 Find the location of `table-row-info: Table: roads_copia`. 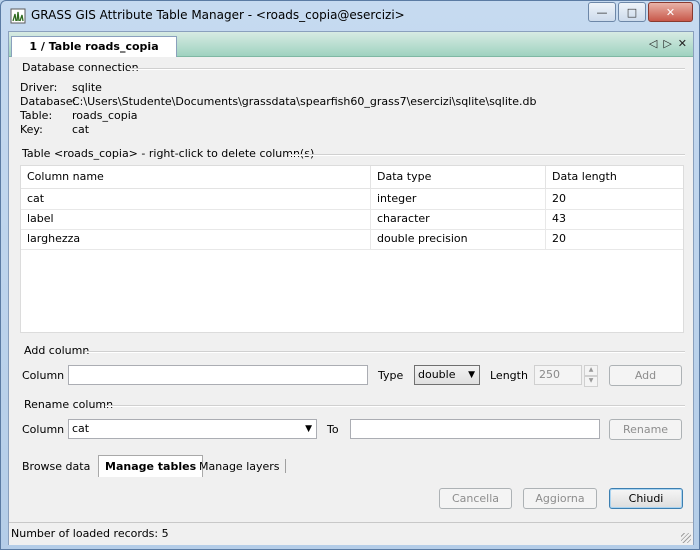

table-row-info: Table: roads_copia is located at coordinates (79, 115).